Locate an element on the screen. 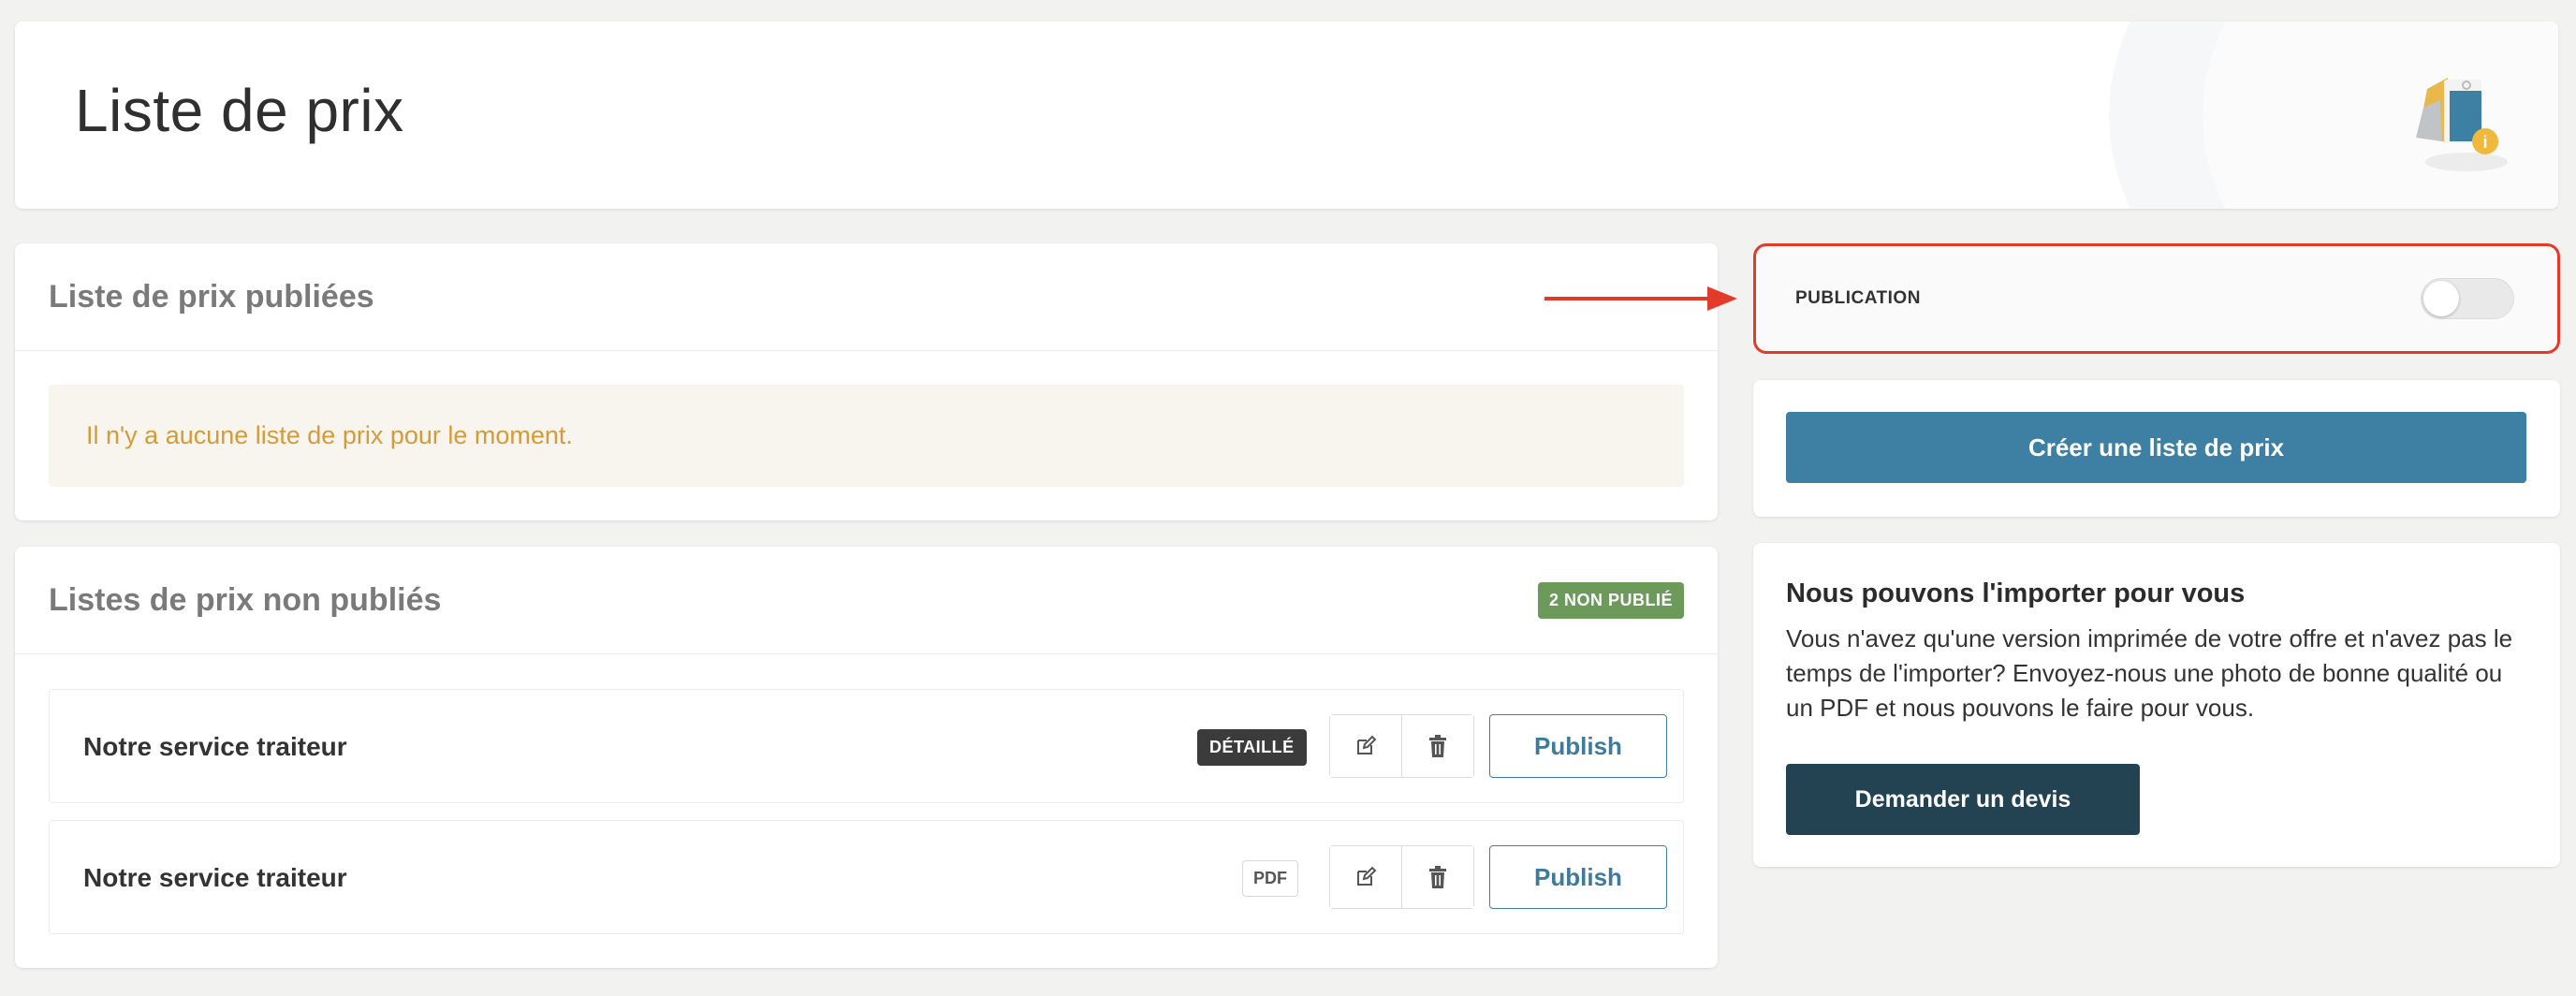 The image size is (2576, 996). card-header: Listes de prix non publiés 2 NON PUBLIÉ is located at coordinates (866, 600).